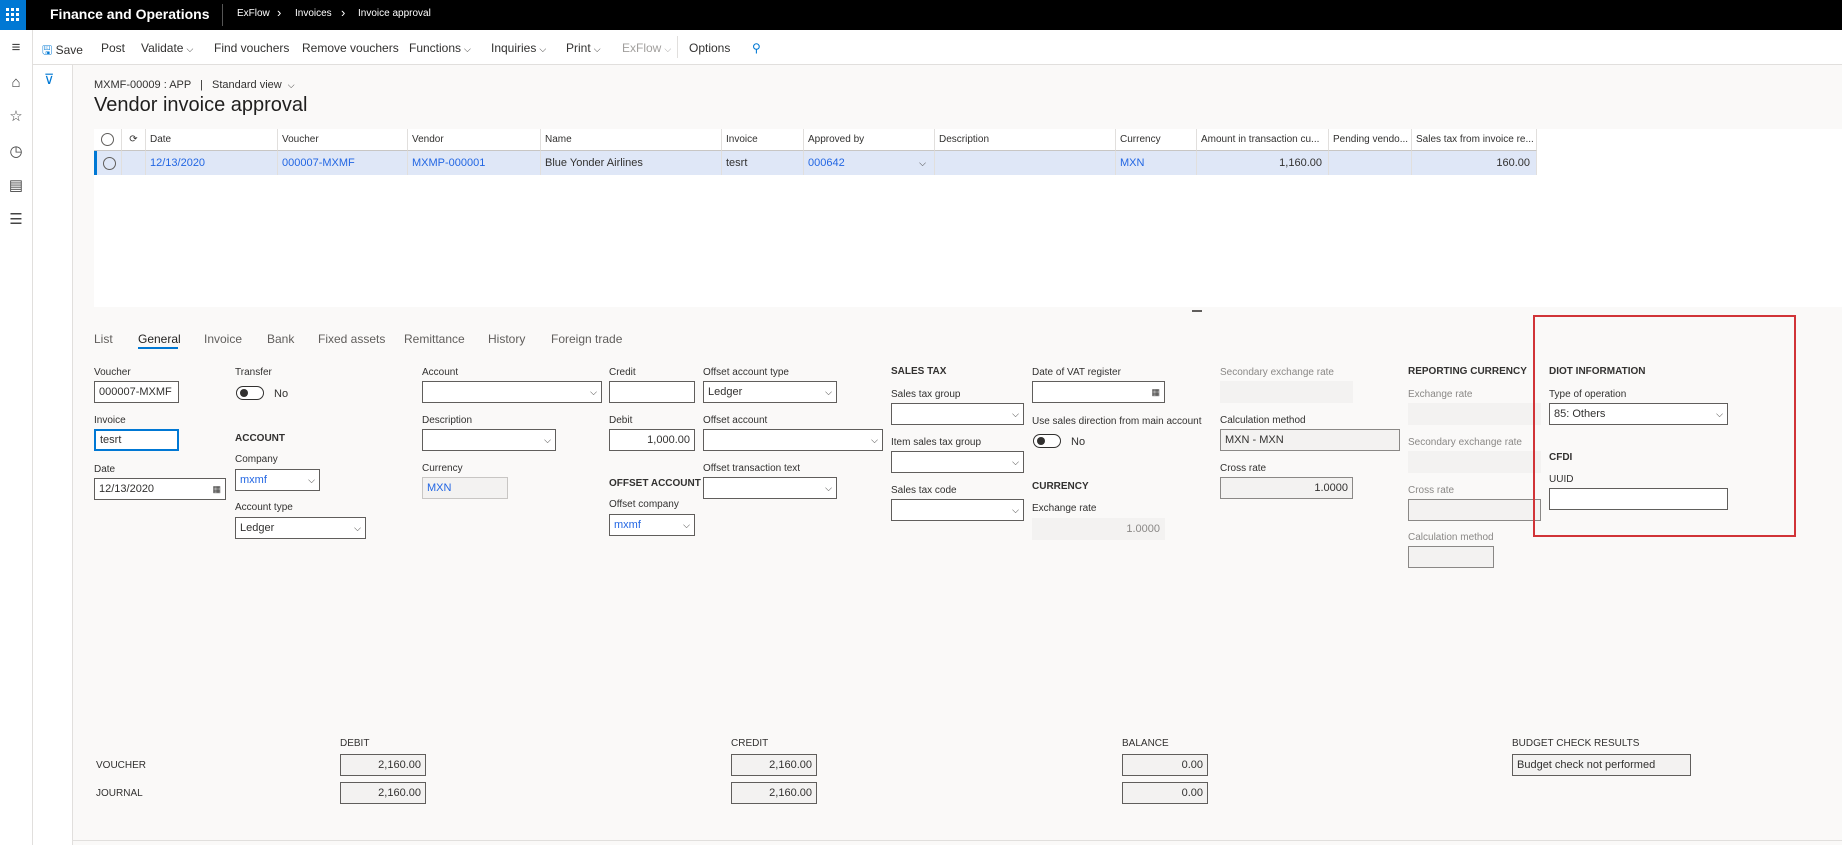 This screenshot has height=845, width=1842. What do you see at coordinates (313, 13) in the screenshot?
I see `breadcrumb-invoices: Invoices` at bounding box center [313, 13].